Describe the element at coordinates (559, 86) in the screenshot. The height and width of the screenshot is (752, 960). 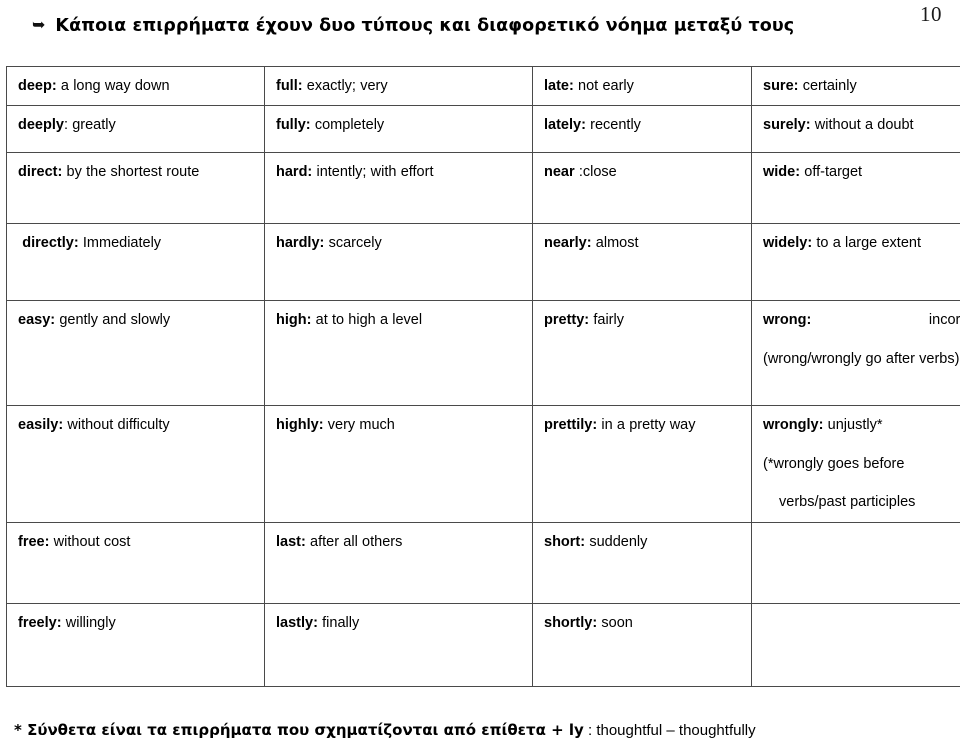
I see `cell-term: late:` at that location.